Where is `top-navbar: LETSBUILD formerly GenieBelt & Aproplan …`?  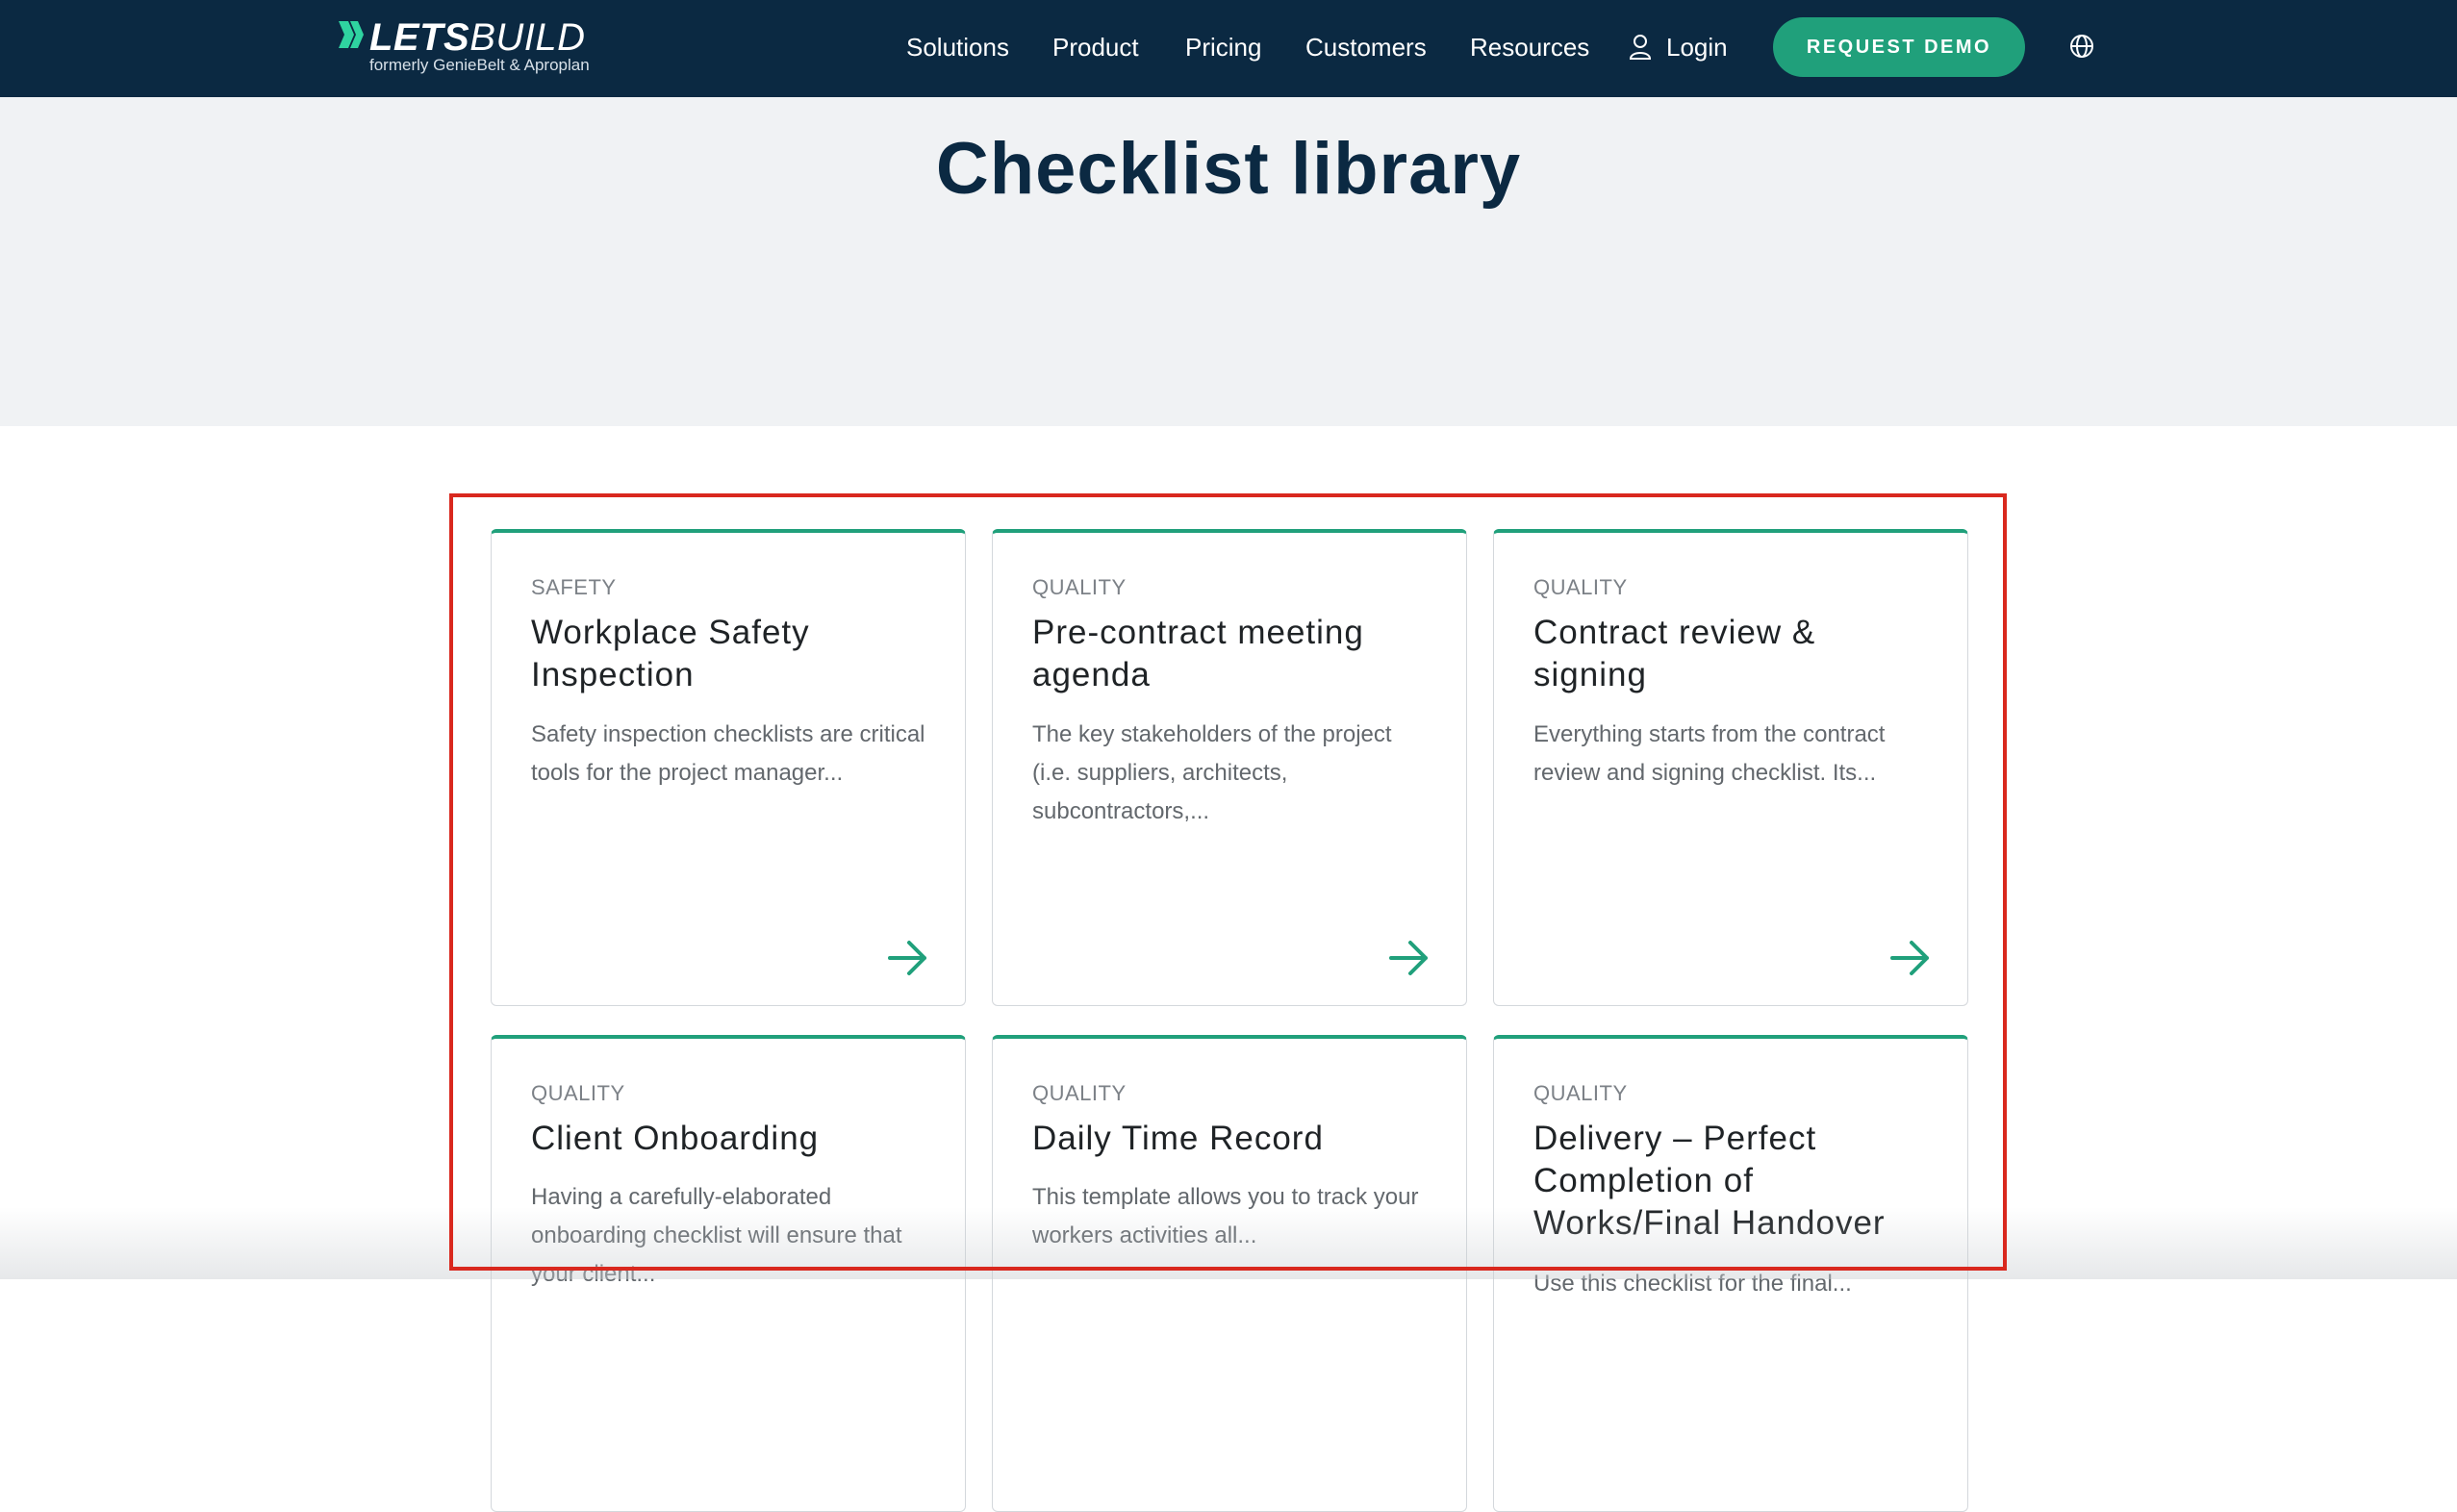
top-navbar: LETSBUILD formerly GenieBelt & Aproplan … is located at coordinates (1228, 49).